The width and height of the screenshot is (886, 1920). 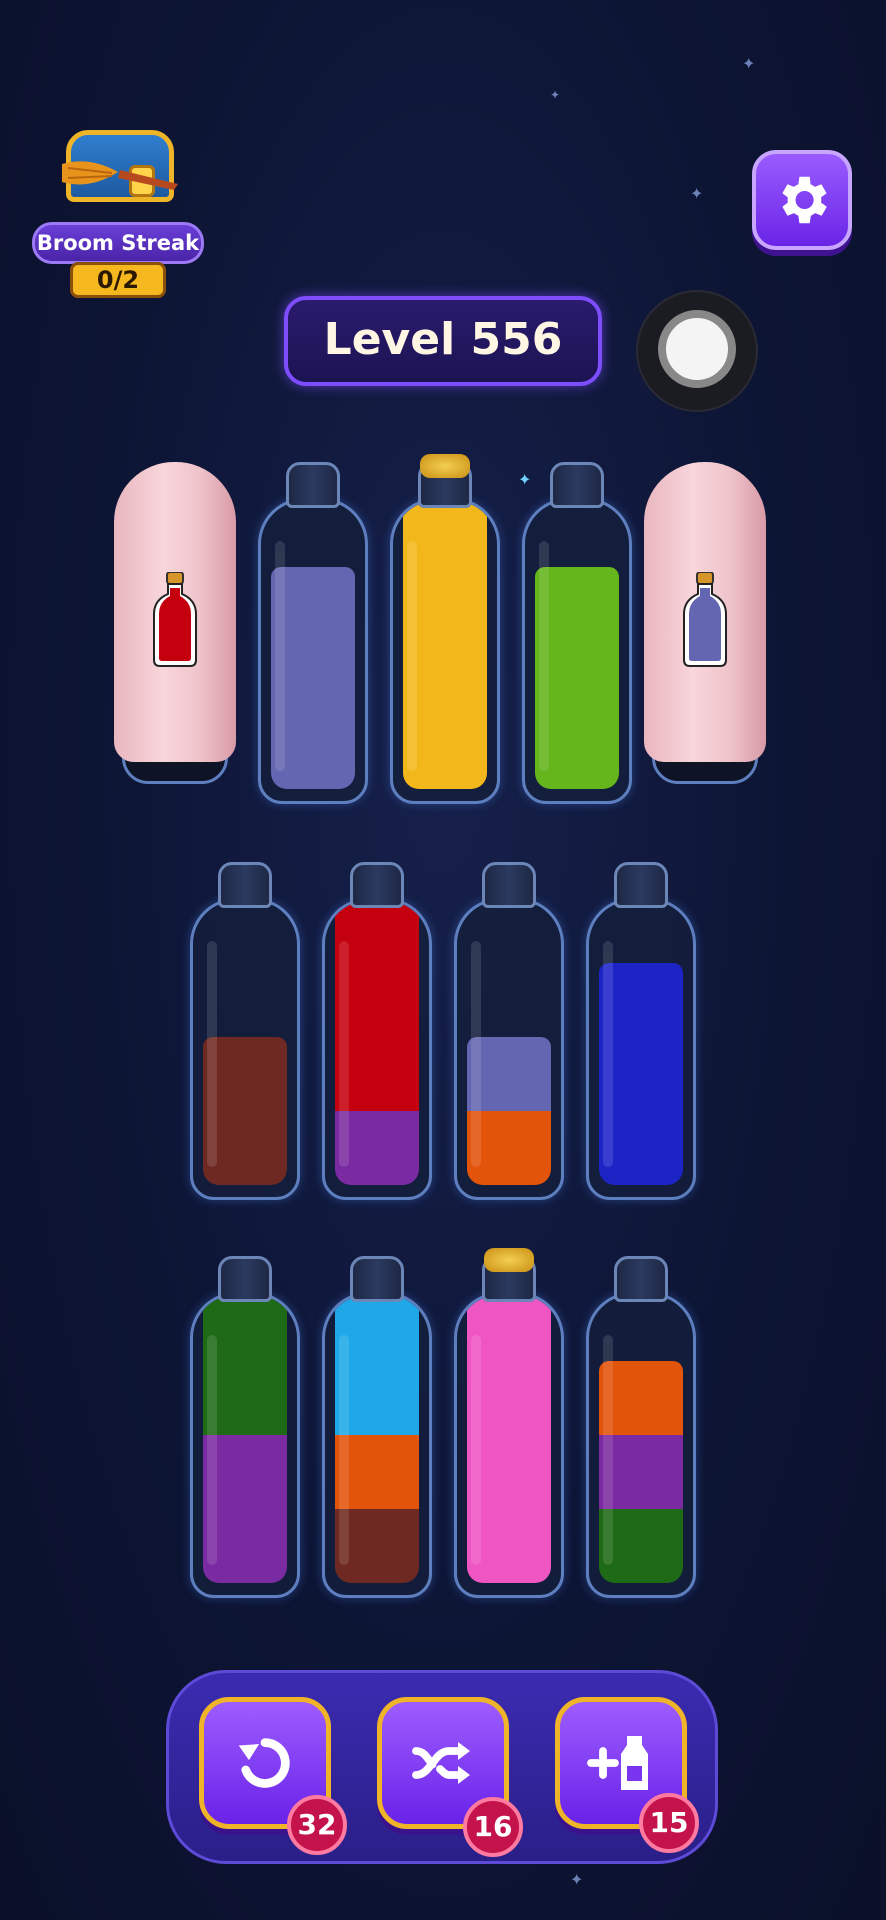 I want to click on shuffle-count-badge: 16, so click(x=493, y=1827).